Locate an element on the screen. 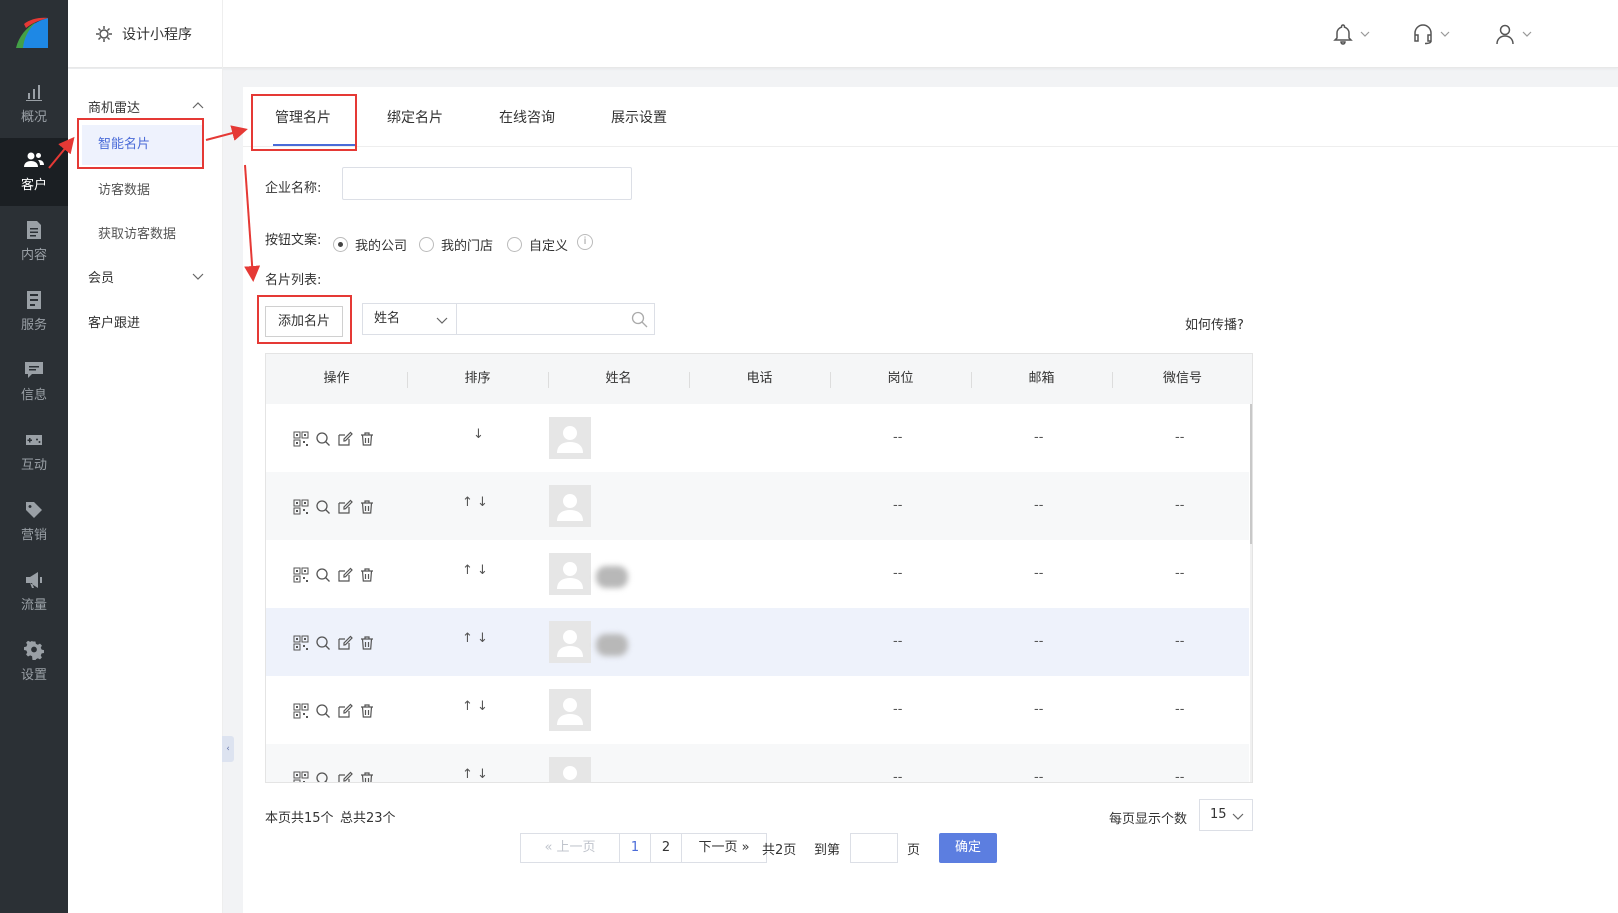  sidebar-collapse-handle: ‹ is located at coordinates (228, 749).